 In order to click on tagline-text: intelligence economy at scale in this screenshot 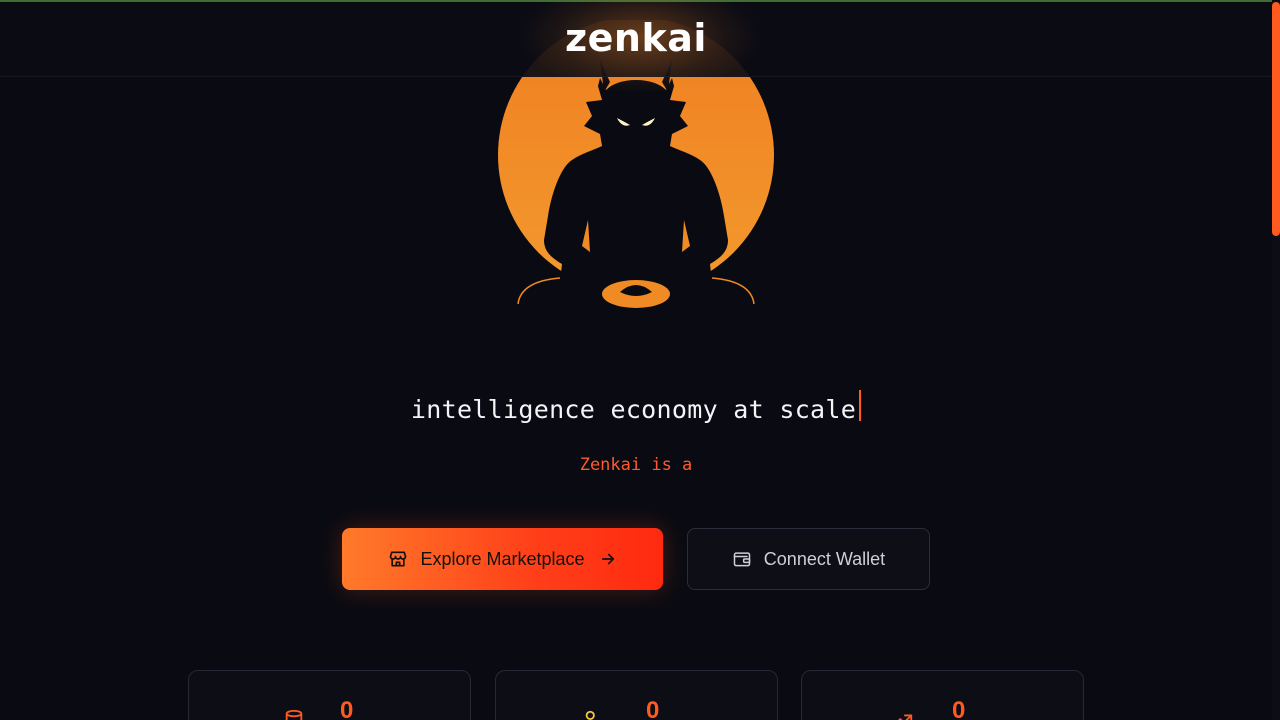, I will do `click(633, 409)`.